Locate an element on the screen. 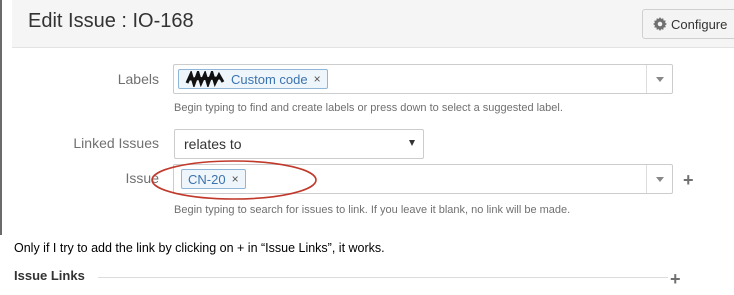 Image resolution: width=734 pixels, height=295 pixels. section-divider is located at coordinates (383, 277).